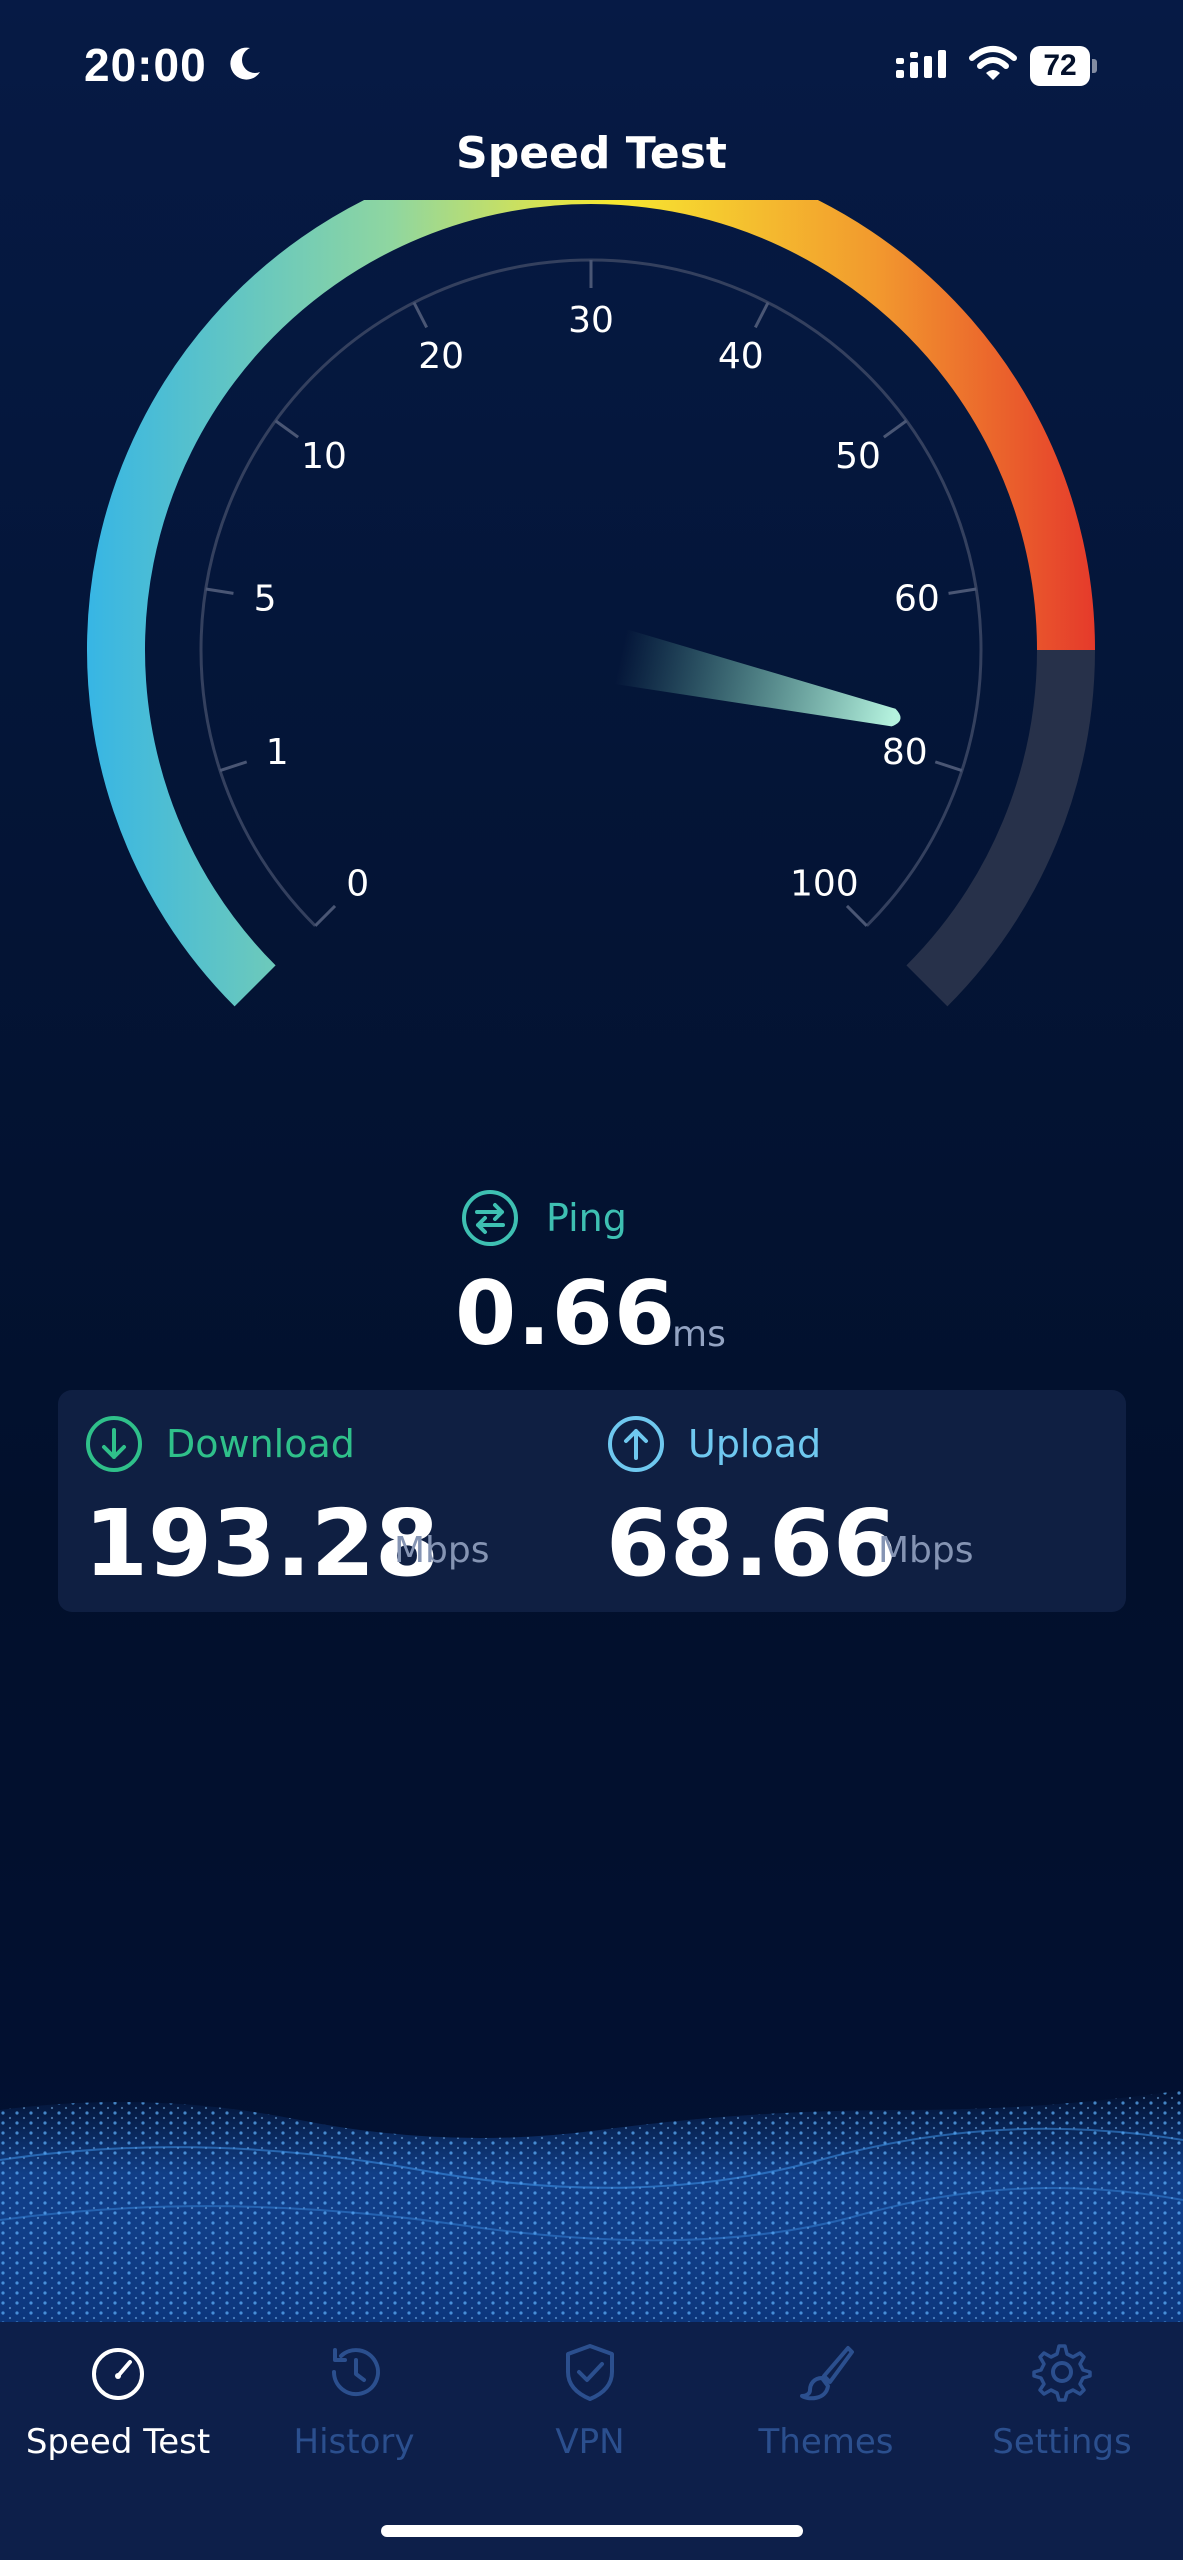  What do you see at coordinates (741, 356) in the screenshot?
I see `gauge-scale-label: 40` at bounding box center [741, 356].